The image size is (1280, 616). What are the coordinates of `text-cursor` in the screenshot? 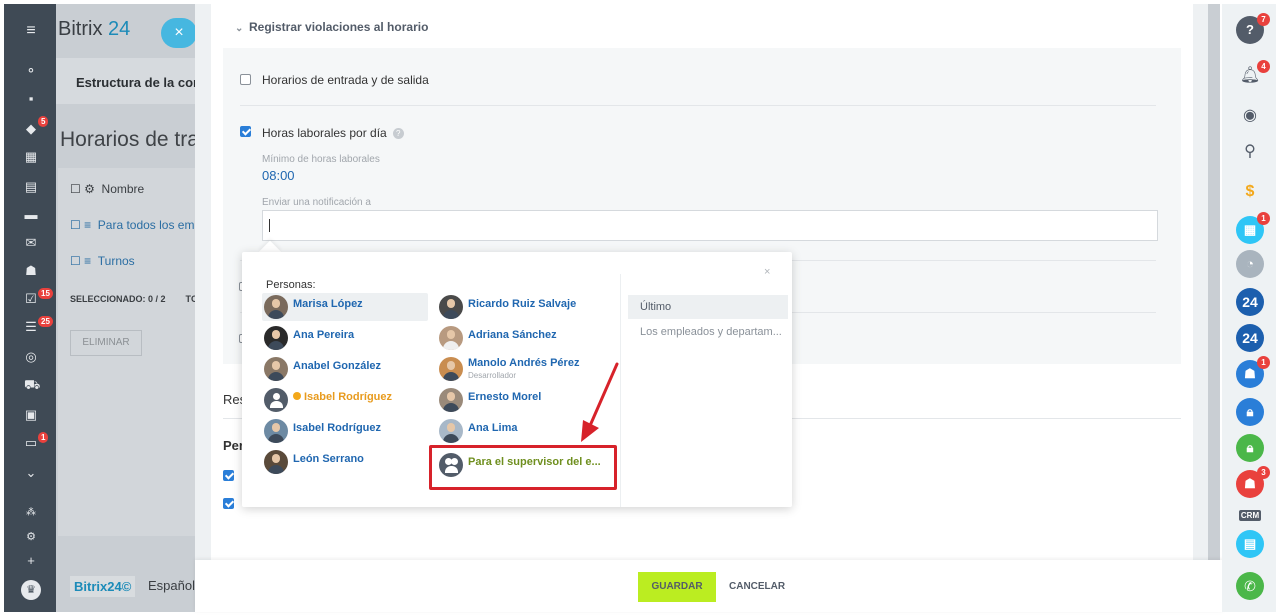 It's located at (269, 225).